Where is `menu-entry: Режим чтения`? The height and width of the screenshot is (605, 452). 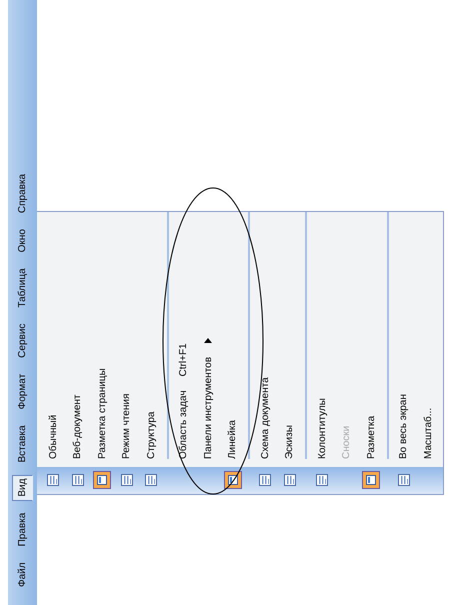 menu-entry: Режим чтения is located at coordinates (126, 339).